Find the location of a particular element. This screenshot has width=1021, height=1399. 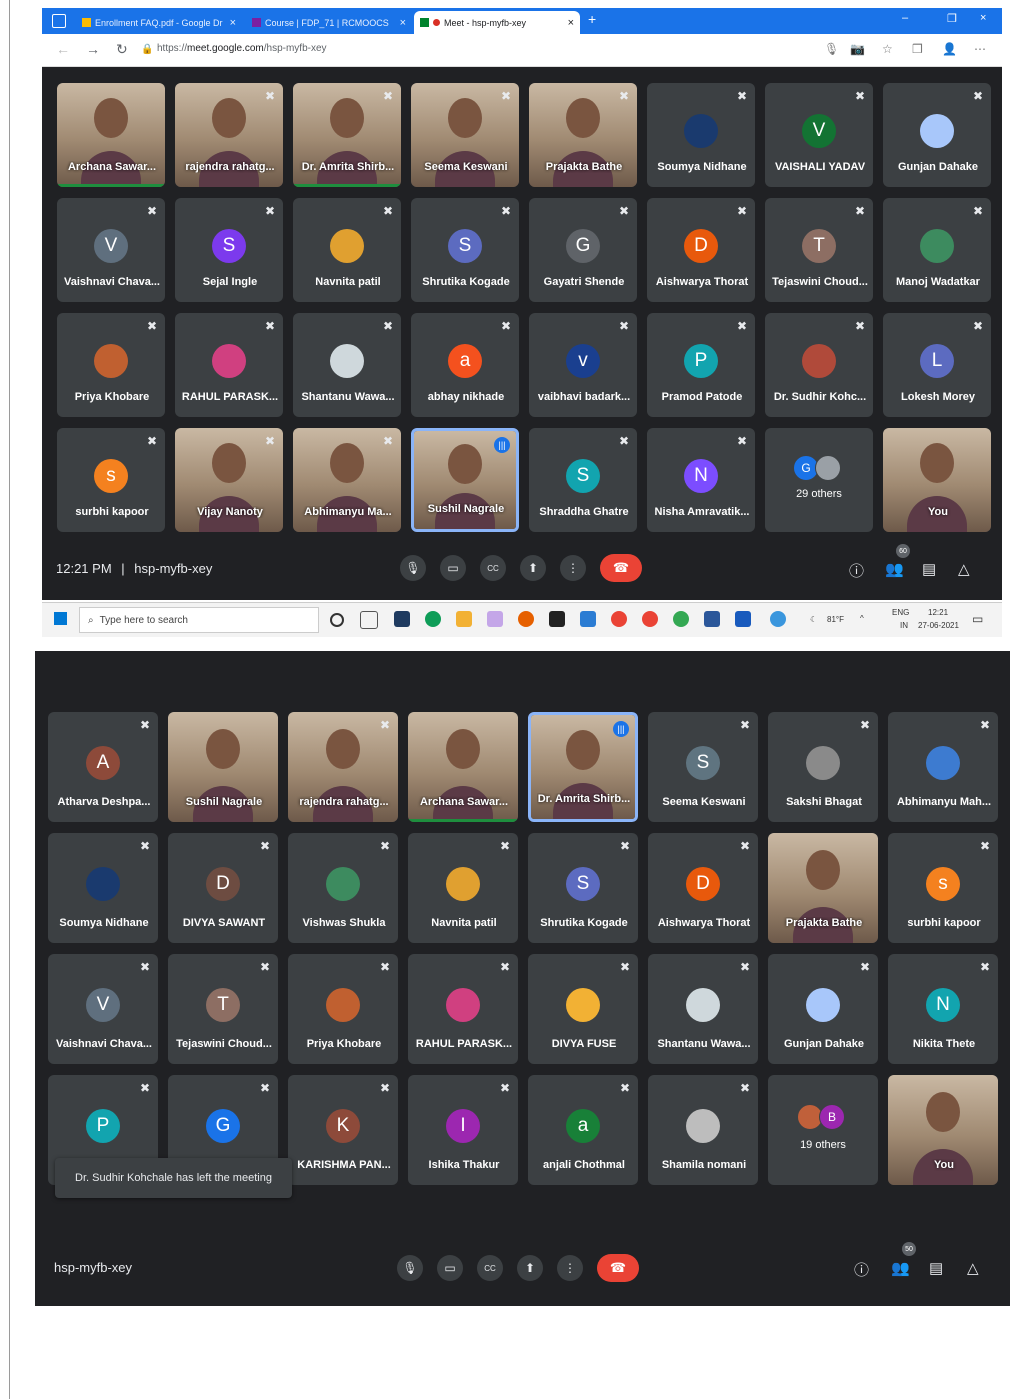

outlook-icon is located at coordinates (743, 619).